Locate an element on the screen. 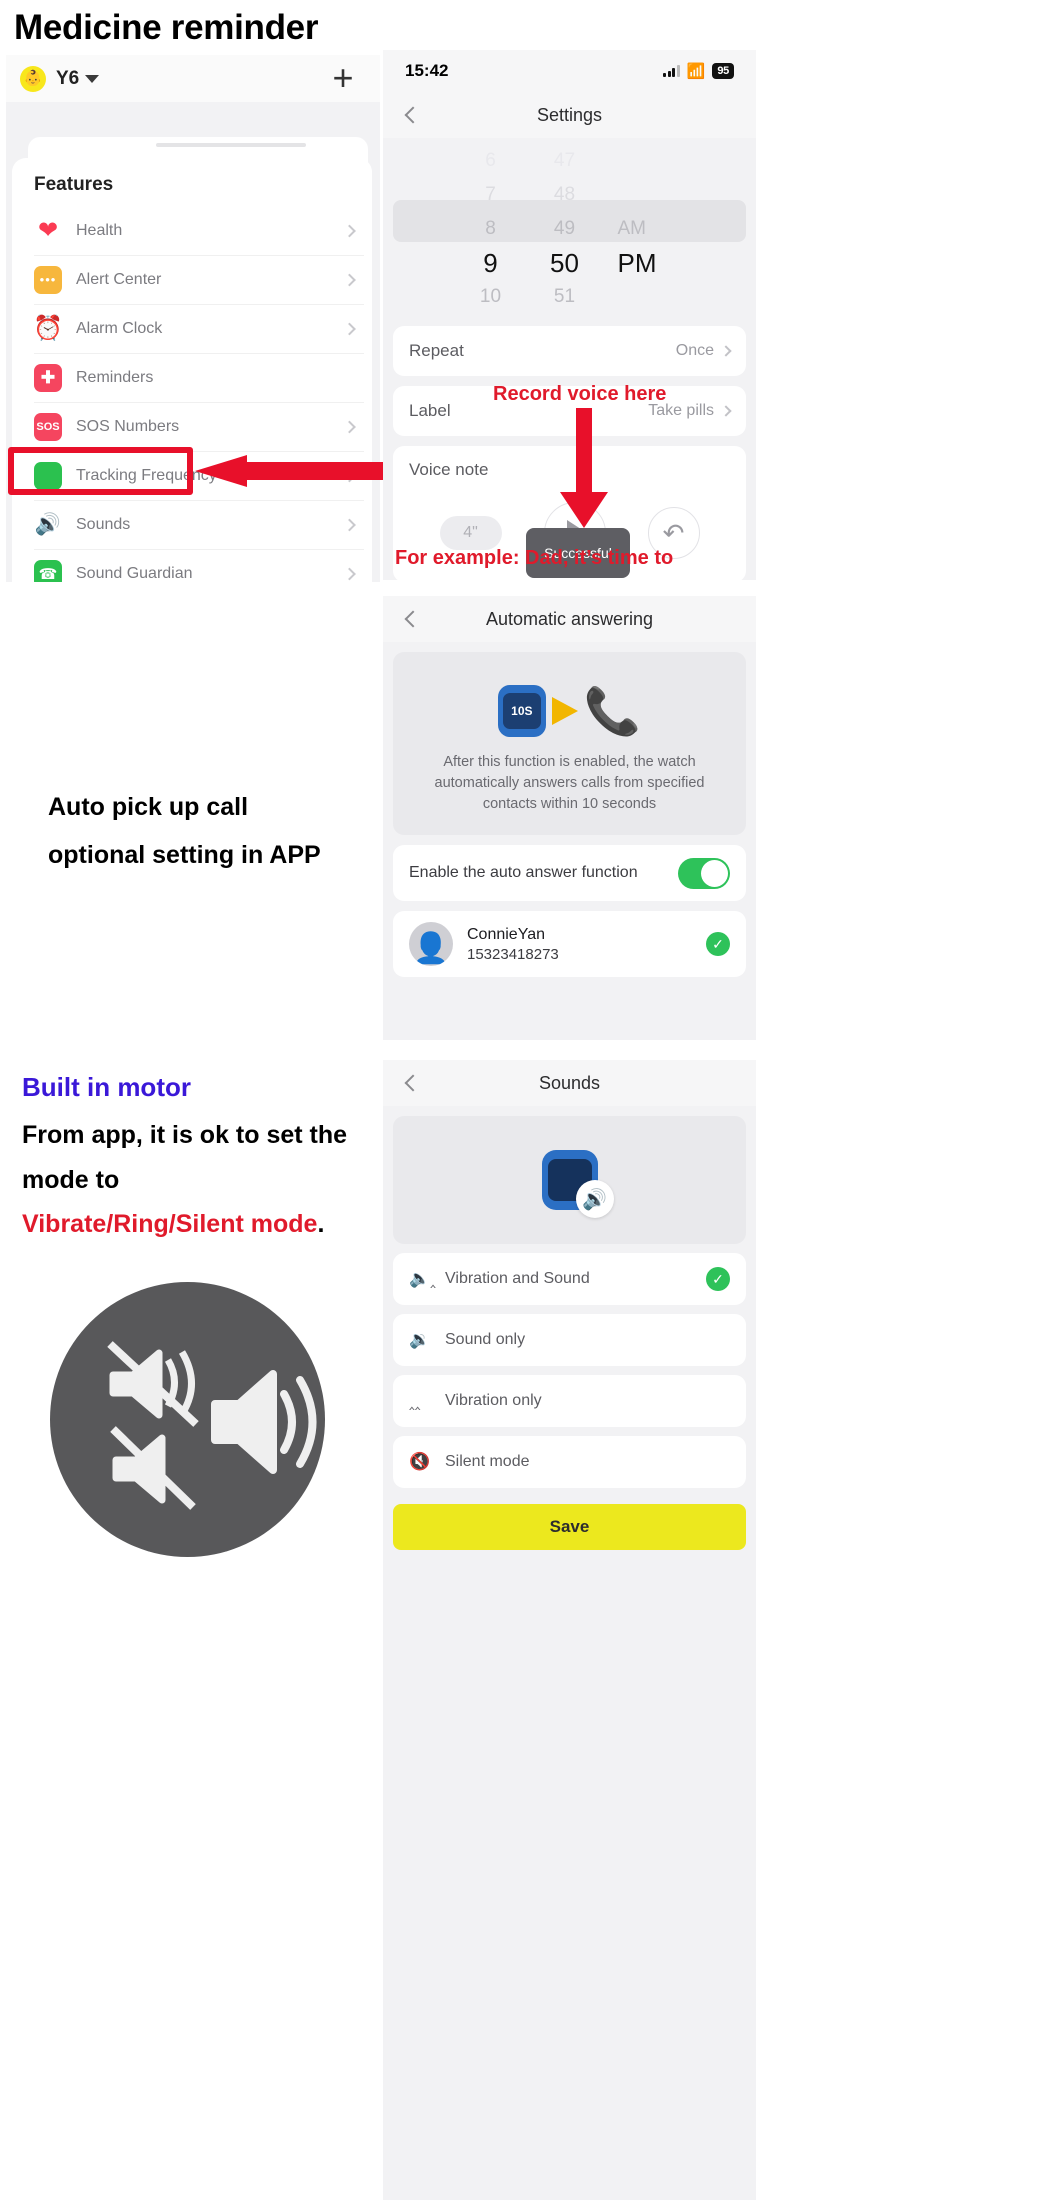 The height and width of the screenshot is (2200, 1060). minute-column: 47 48 49 50 51 52 53 is located at coordinates (565, 230).